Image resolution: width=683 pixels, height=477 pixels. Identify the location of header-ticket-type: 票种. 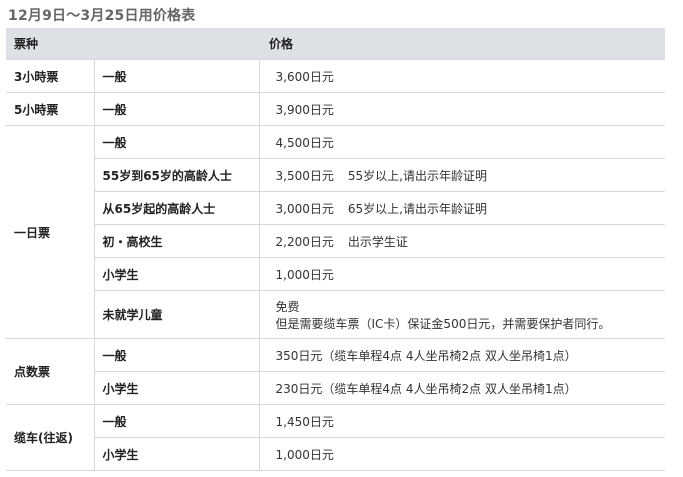
(133, 44).